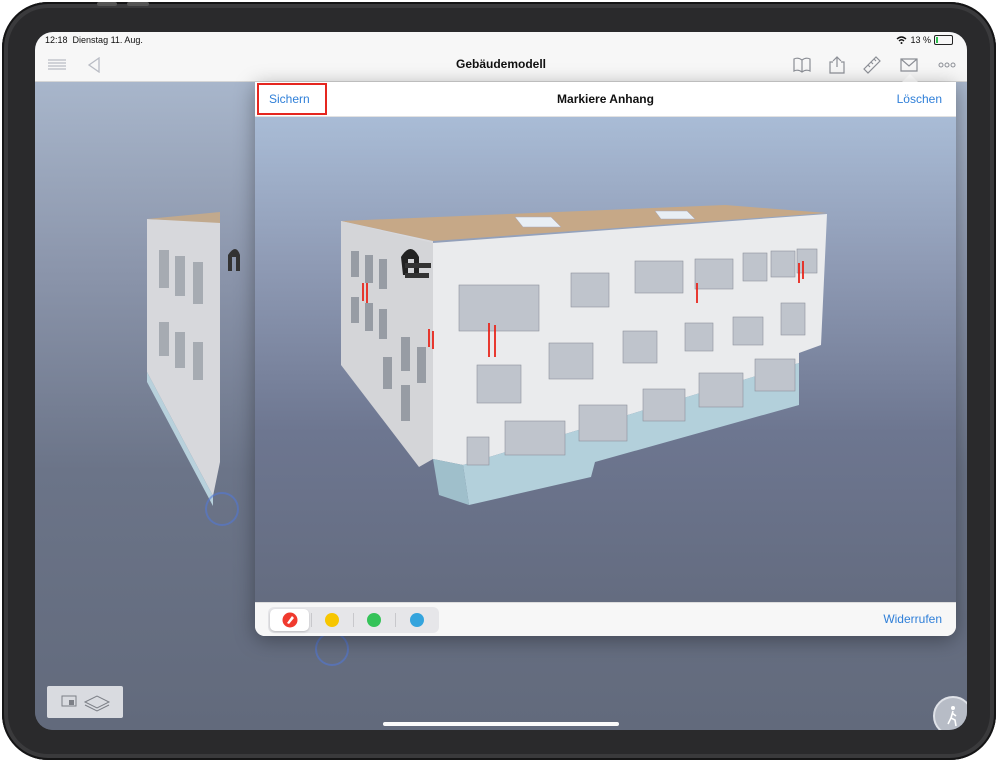 The width and height of the screenshot is (998, 762). I want to click on yellow-dot, so click(331, 620).